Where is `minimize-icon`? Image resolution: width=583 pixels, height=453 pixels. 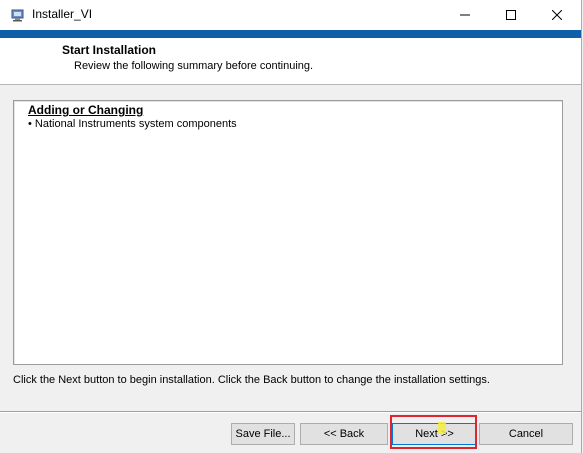
minimize-icon is located at coordinates (465, 15).